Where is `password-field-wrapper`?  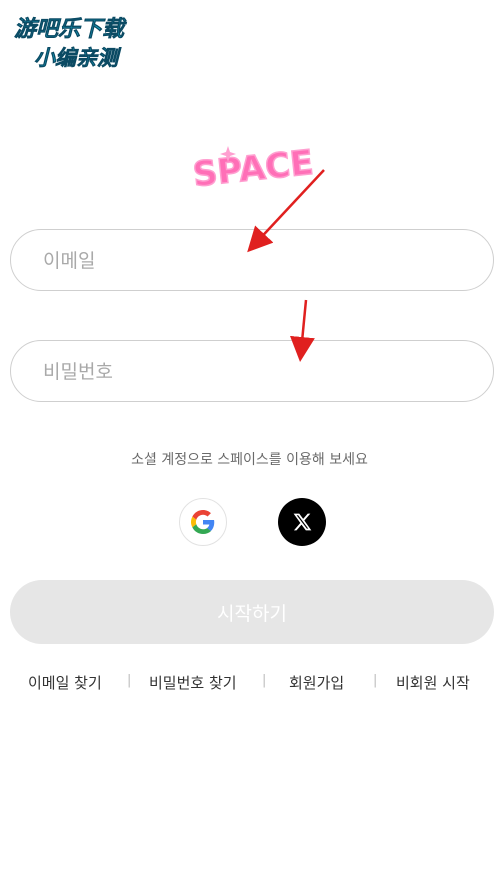
password-field-wrapper is located at coordinates (252, 371).